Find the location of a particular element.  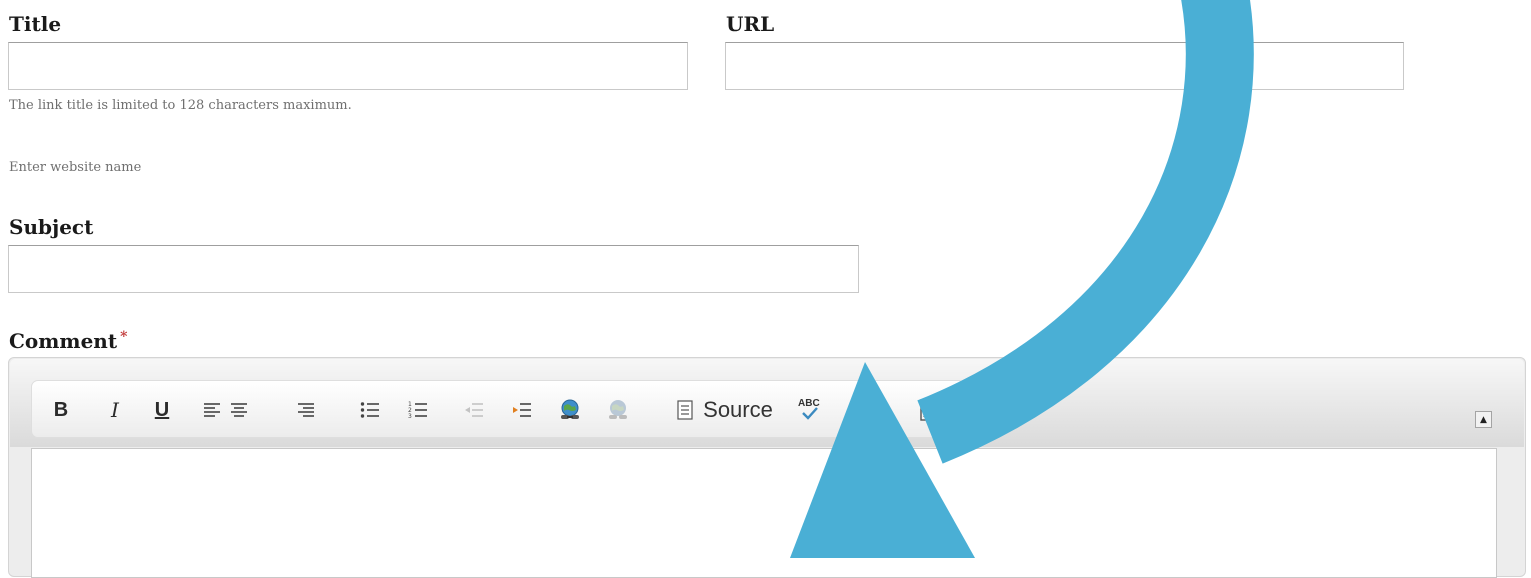

align-right-button is located at coordinates (306, 410).